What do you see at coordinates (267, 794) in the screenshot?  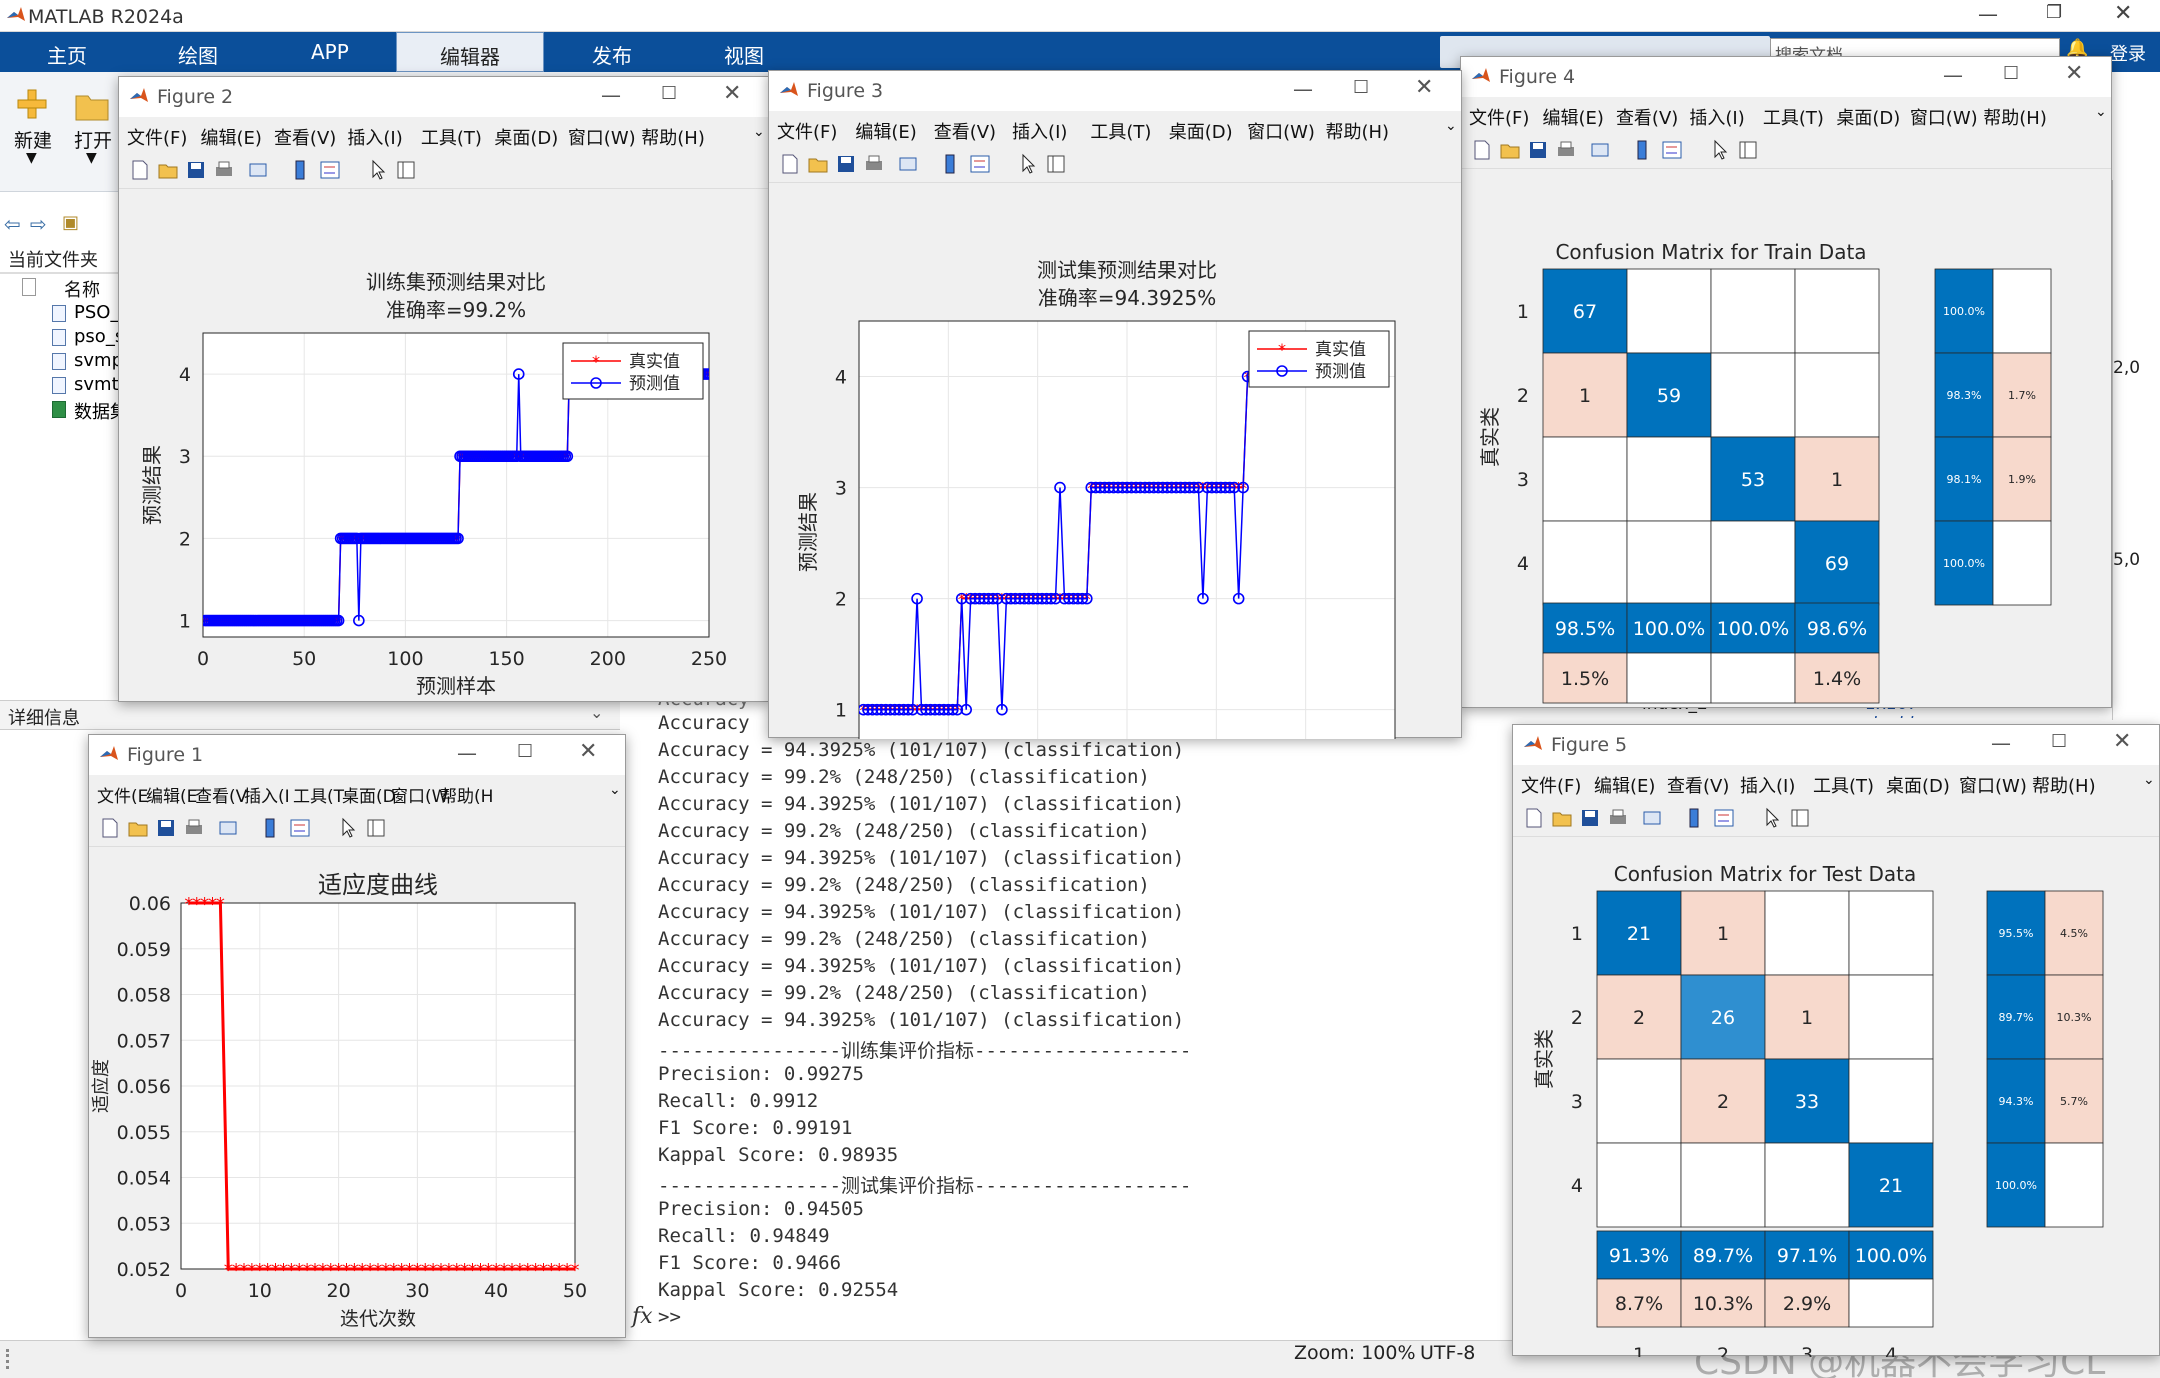 I see `menu-item: 插入(I` at bounding box center [267, 794].